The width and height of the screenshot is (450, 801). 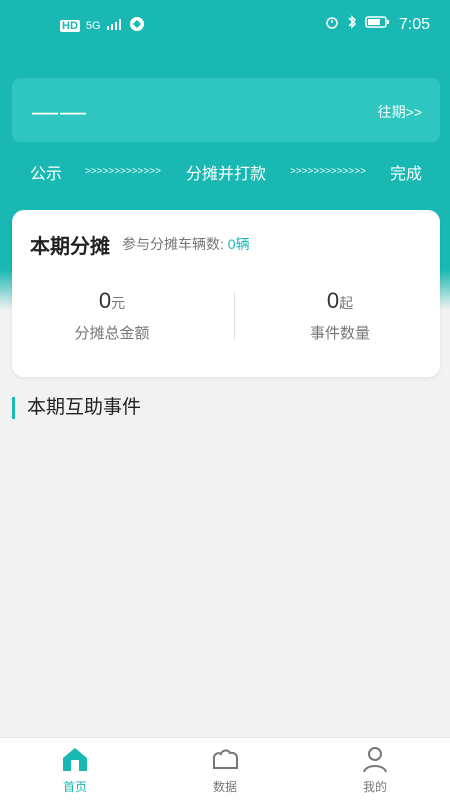 I want to click on progress-steps: 公示 >>>>>>>>>>>>> 分摊并打款 >>>>>>>>>>>>> 完成, so click(x=225, y=172).